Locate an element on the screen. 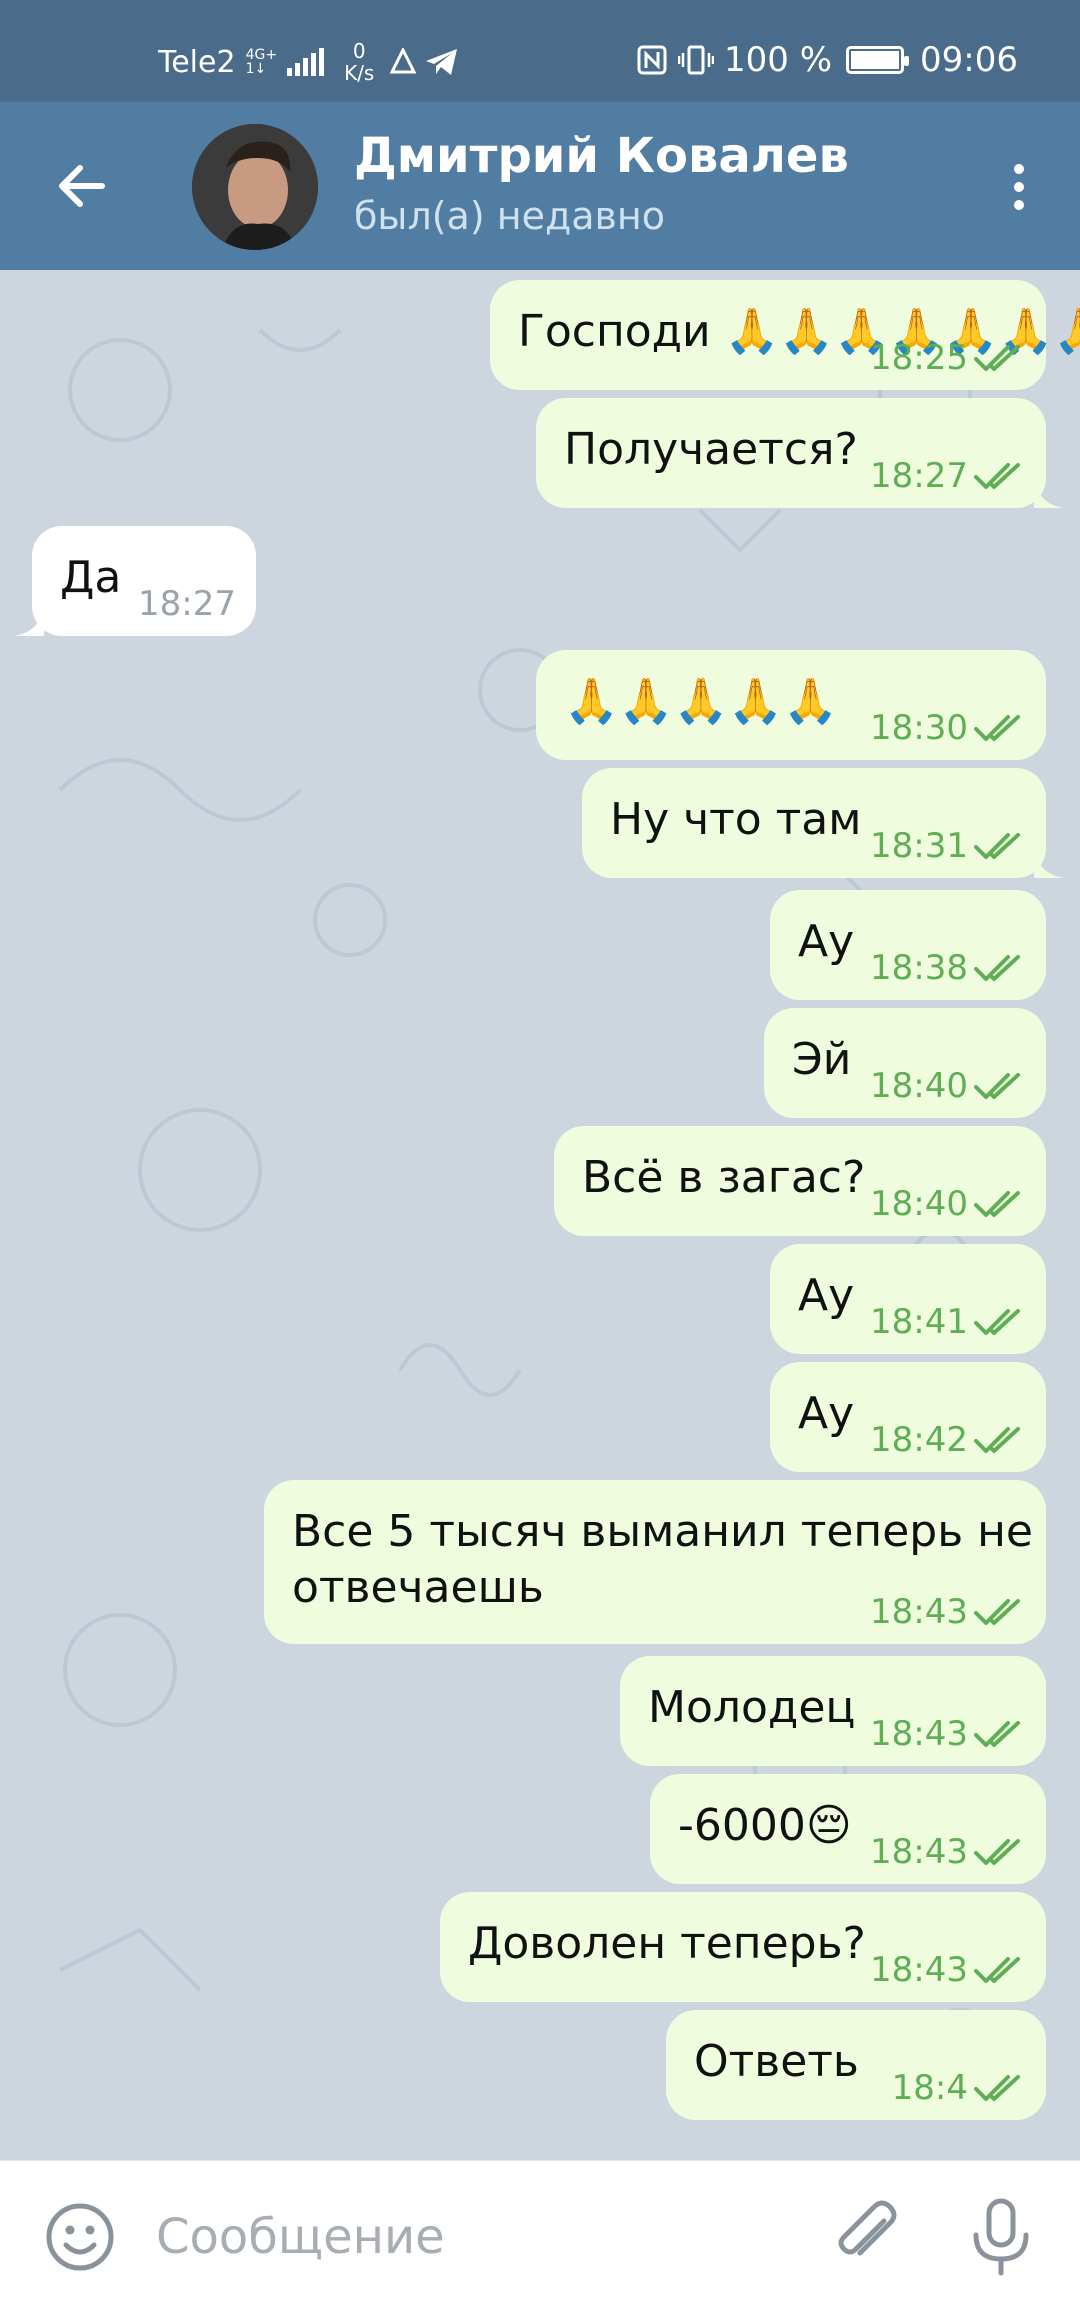  voice-record-button is located at coordinates (1001, 2237).